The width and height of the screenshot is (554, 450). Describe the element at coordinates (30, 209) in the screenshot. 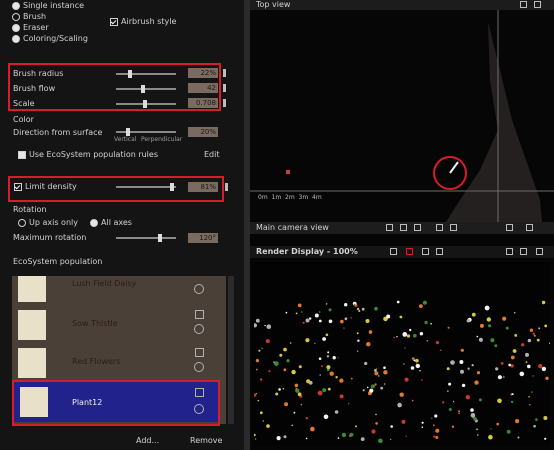

I see `rotation-title: Rotation` at that location.